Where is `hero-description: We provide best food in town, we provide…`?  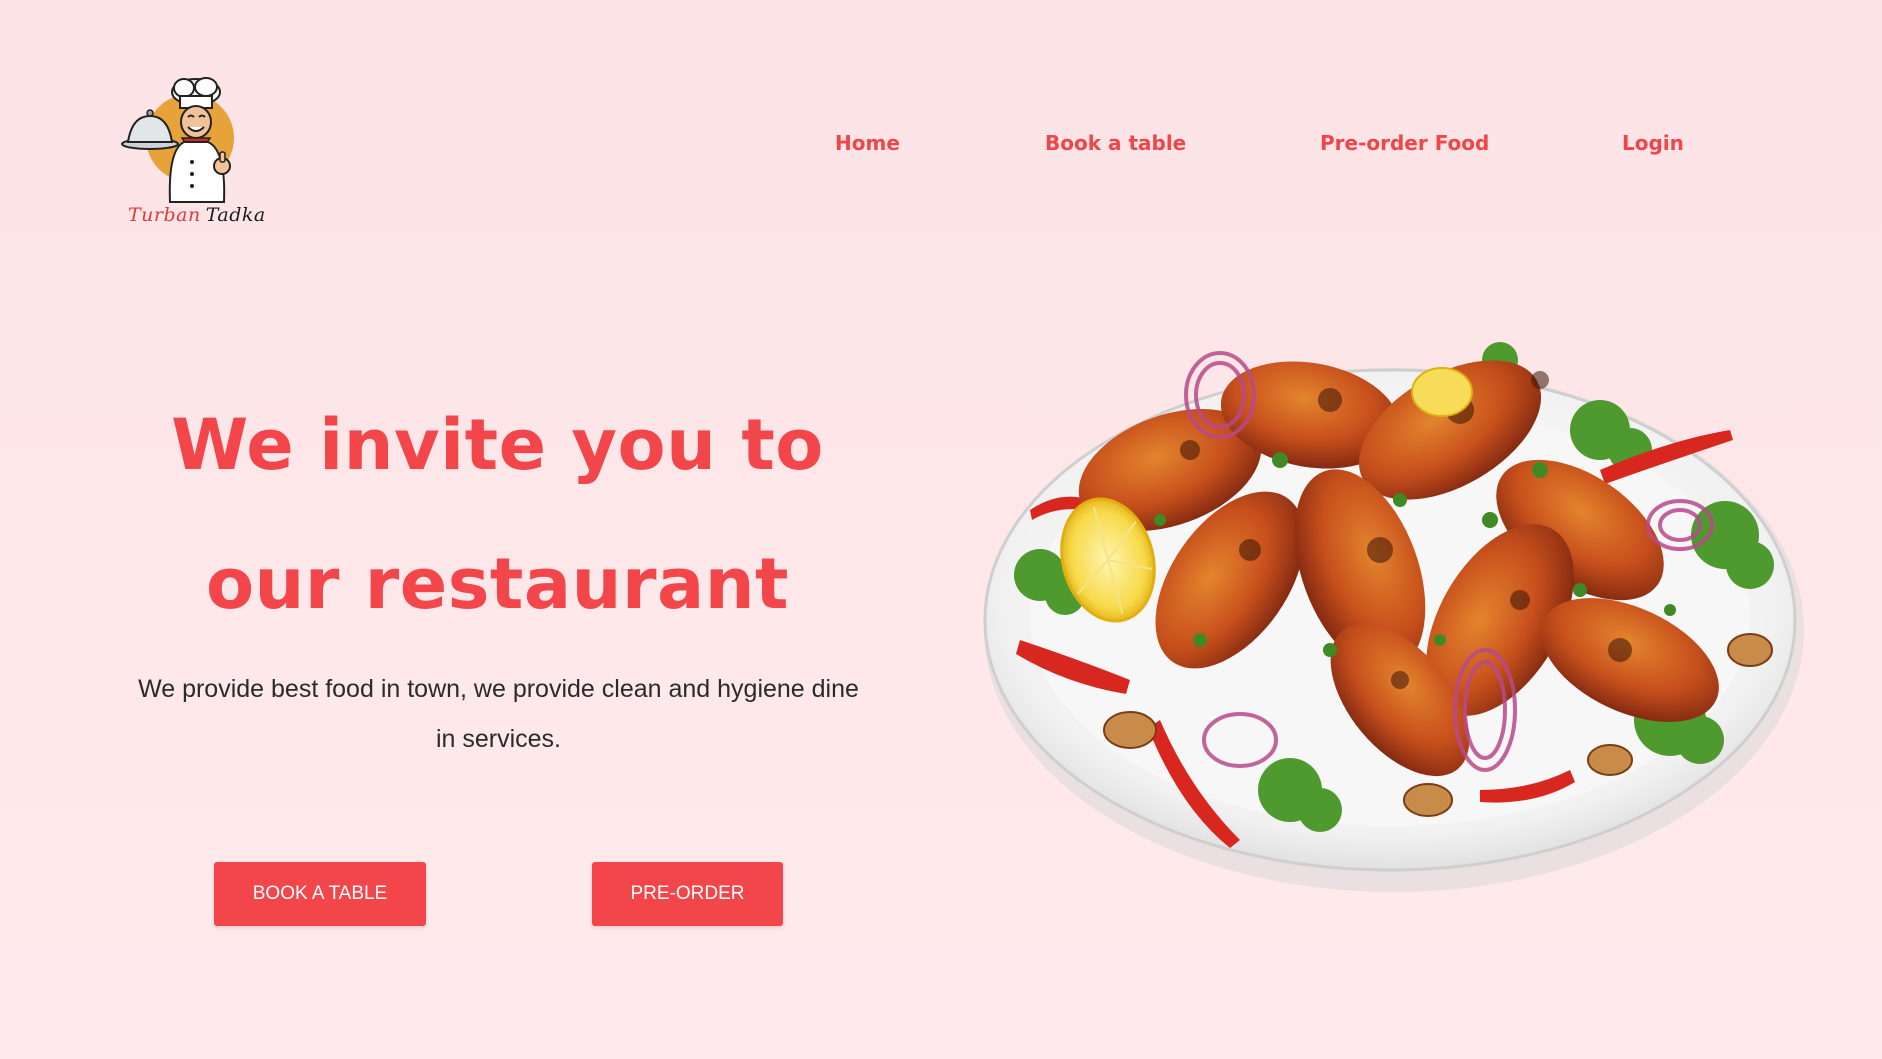
hero-description: We provide best food in town, we provide… is located at coordinates (498, 714).